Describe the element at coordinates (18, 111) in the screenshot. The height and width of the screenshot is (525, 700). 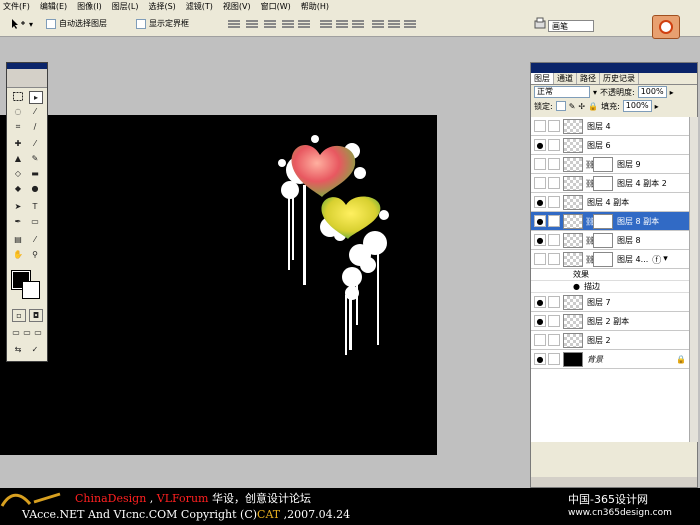
I see `lasso-tool-icon: ◌` at that location.